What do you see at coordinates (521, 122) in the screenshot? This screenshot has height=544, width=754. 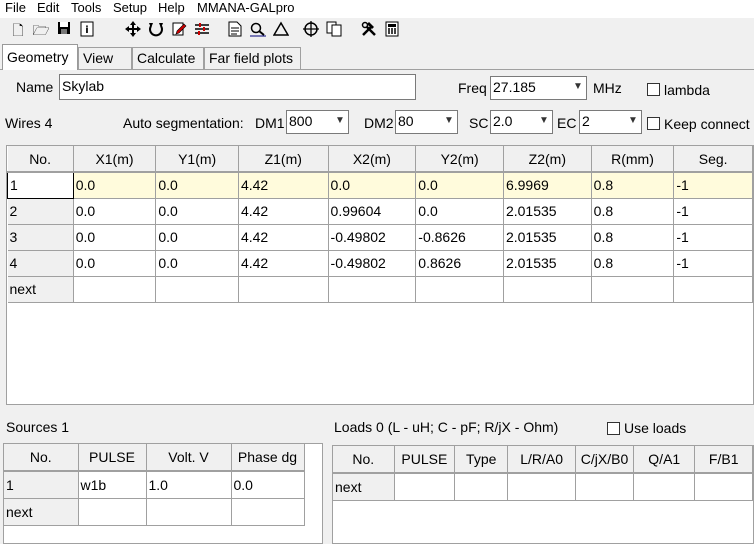 I see `sc-combo: 2.0 ▼` at bounding box center [521, 122].